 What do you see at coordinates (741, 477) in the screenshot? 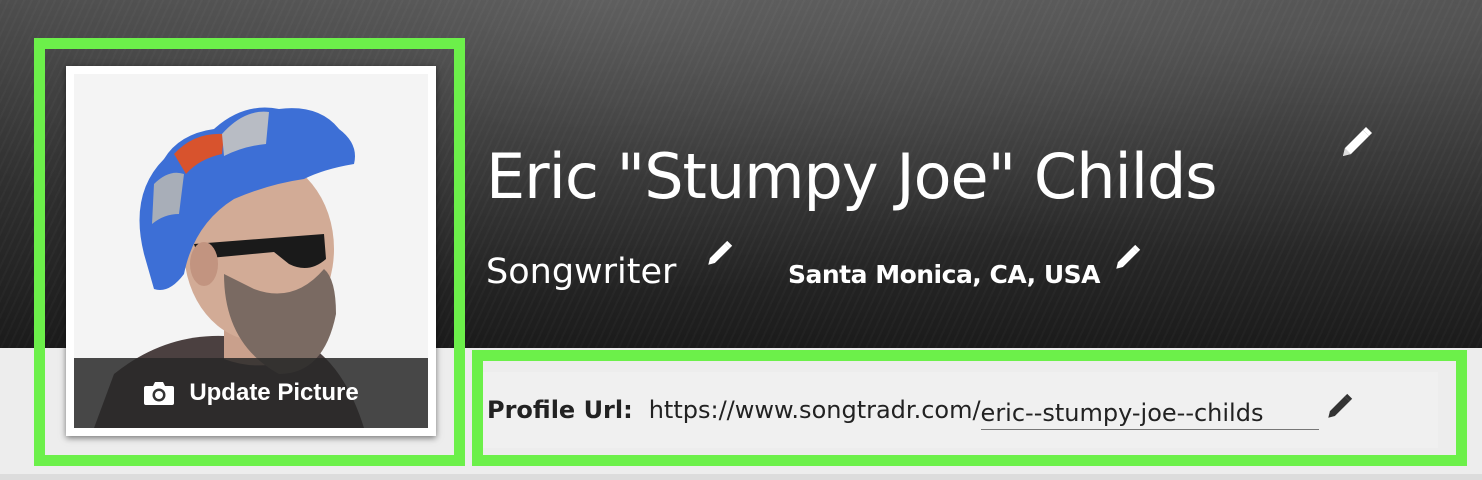
I see `divider` at bounding box center [741, 477].